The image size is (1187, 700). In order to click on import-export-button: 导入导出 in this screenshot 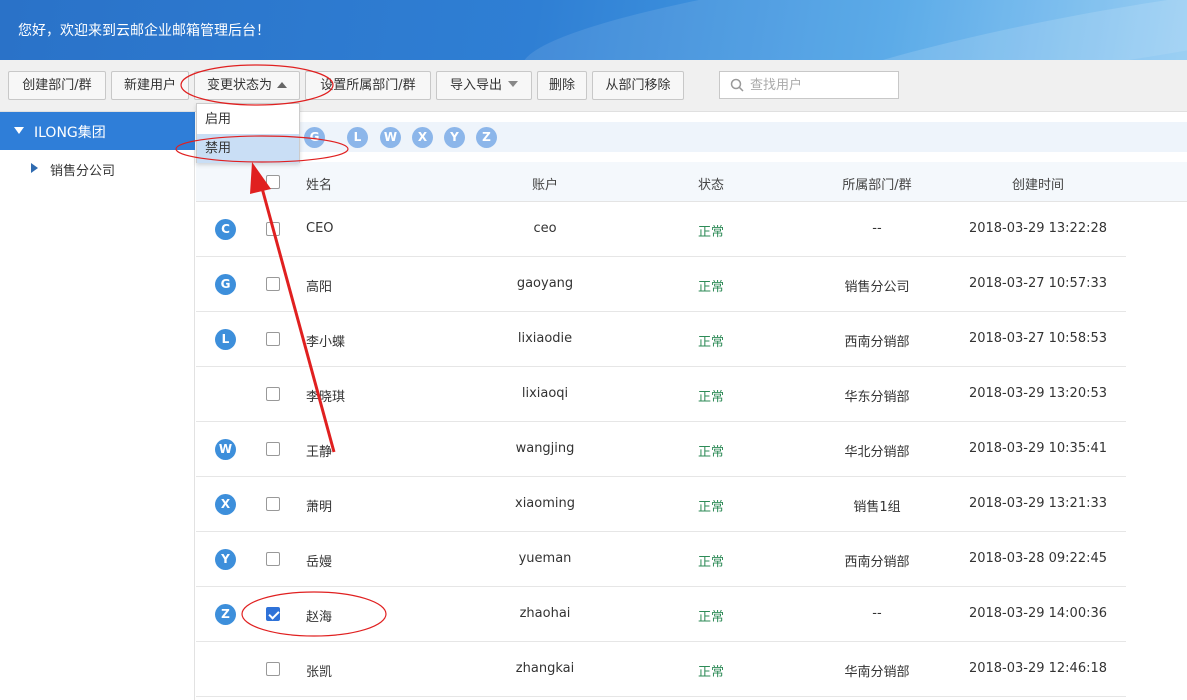, I will do `click(484, 85)`.